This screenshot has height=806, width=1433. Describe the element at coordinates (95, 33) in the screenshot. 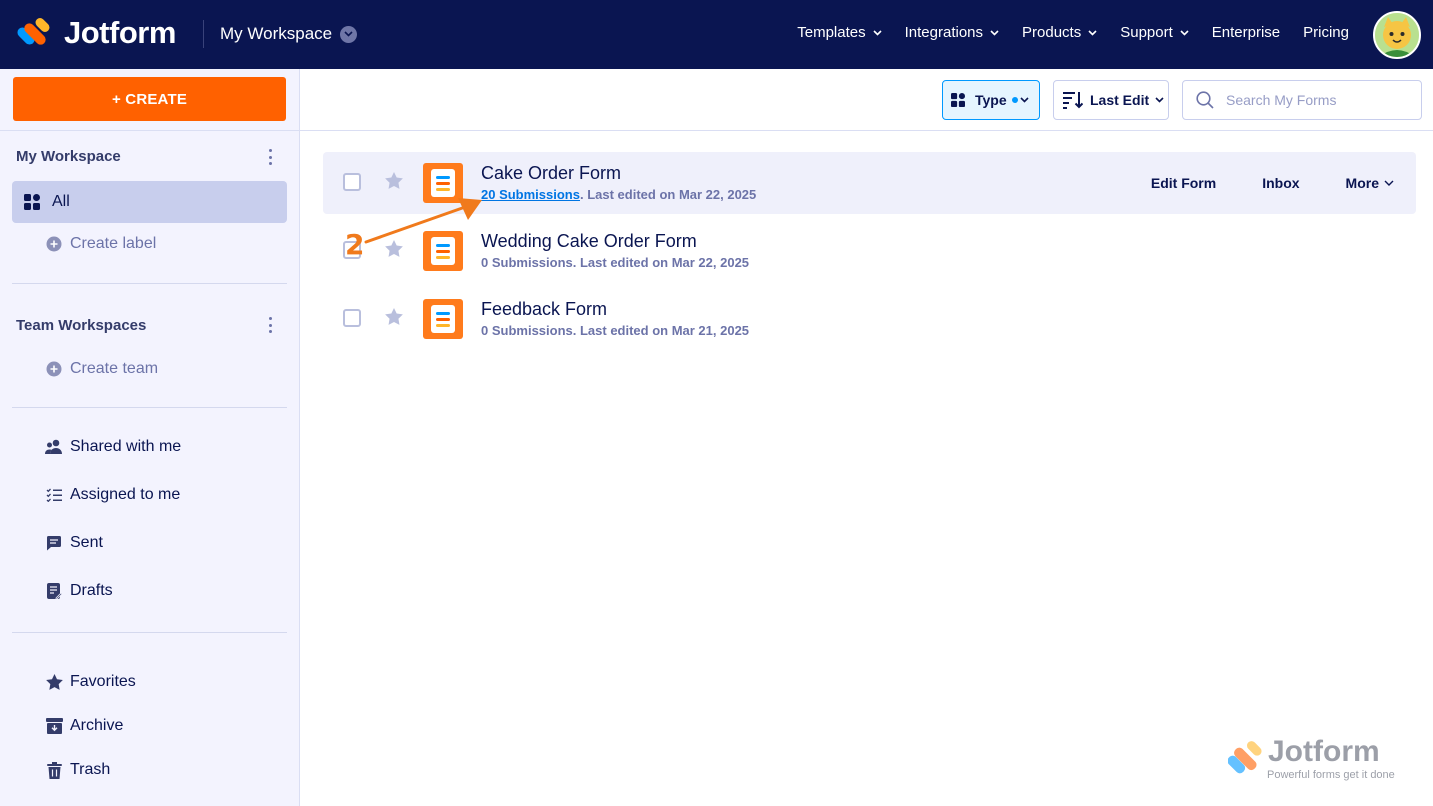

I see `jotform-logo: Jotform` at that location.